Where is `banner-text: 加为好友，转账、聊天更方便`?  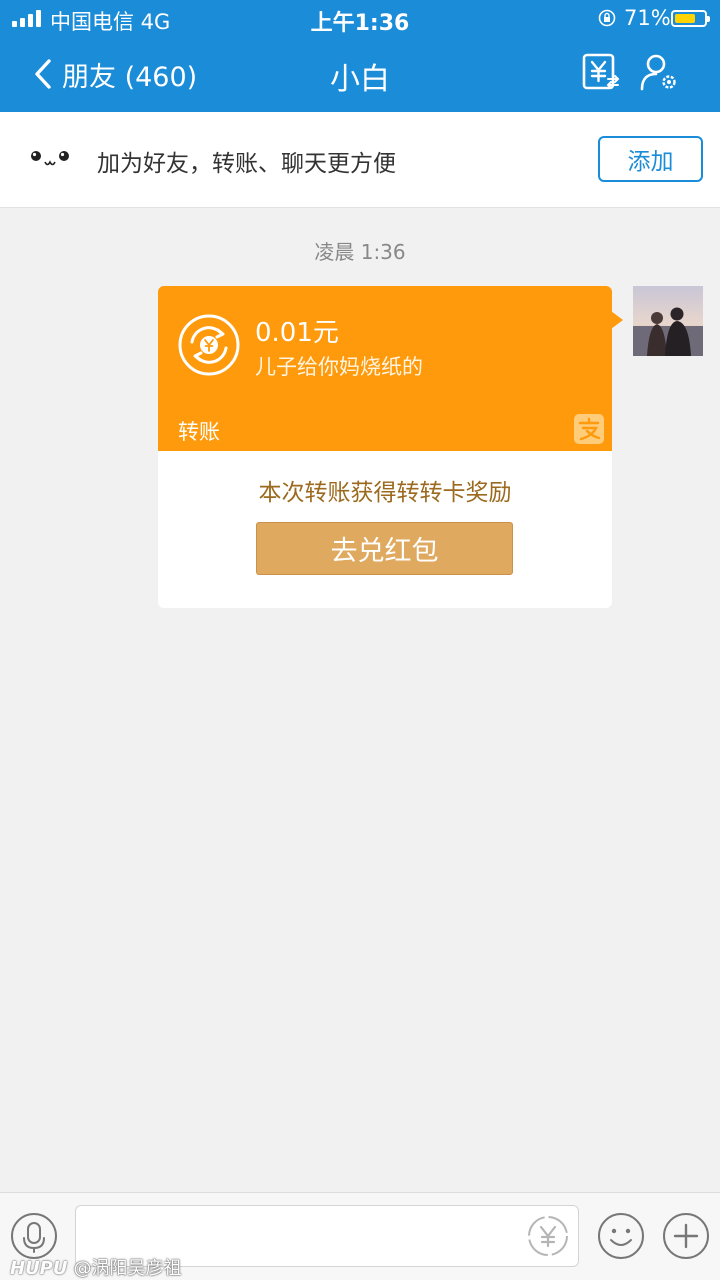
banner-text: 加为好友，转账、聊天更方便 is located at coordinates (246, 164).